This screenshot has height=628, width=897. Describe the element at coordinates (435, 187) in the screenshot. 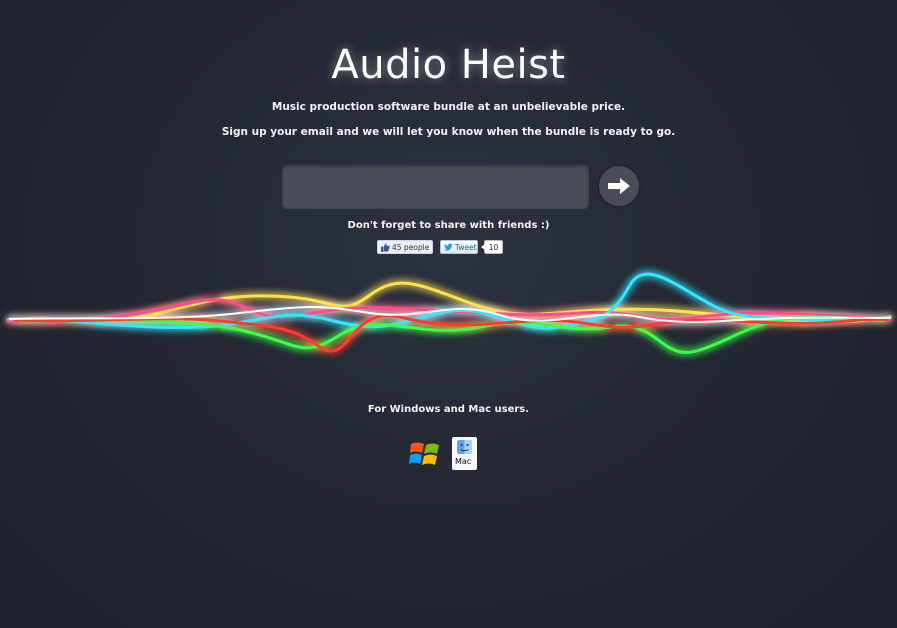

I see `email-input` at that location.